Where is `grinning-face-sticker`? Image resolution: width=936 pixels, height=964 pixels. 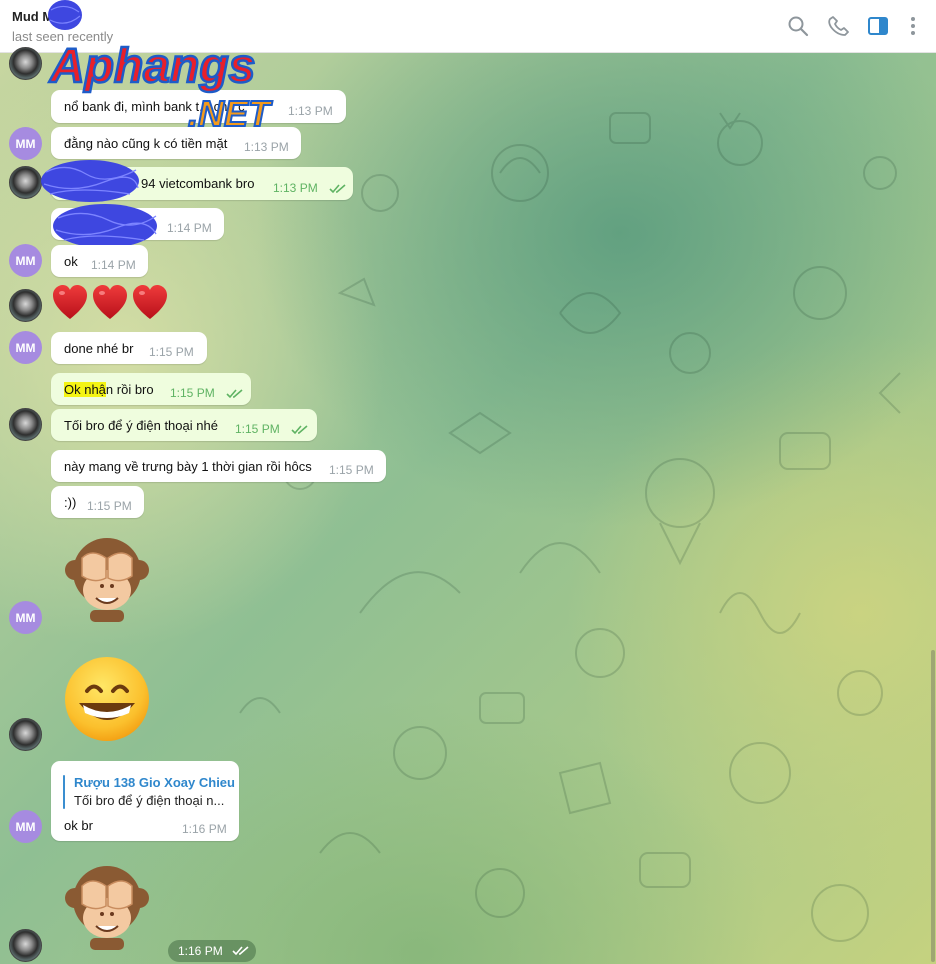 grinning-face-sticker is located at coordinates (107, 699).